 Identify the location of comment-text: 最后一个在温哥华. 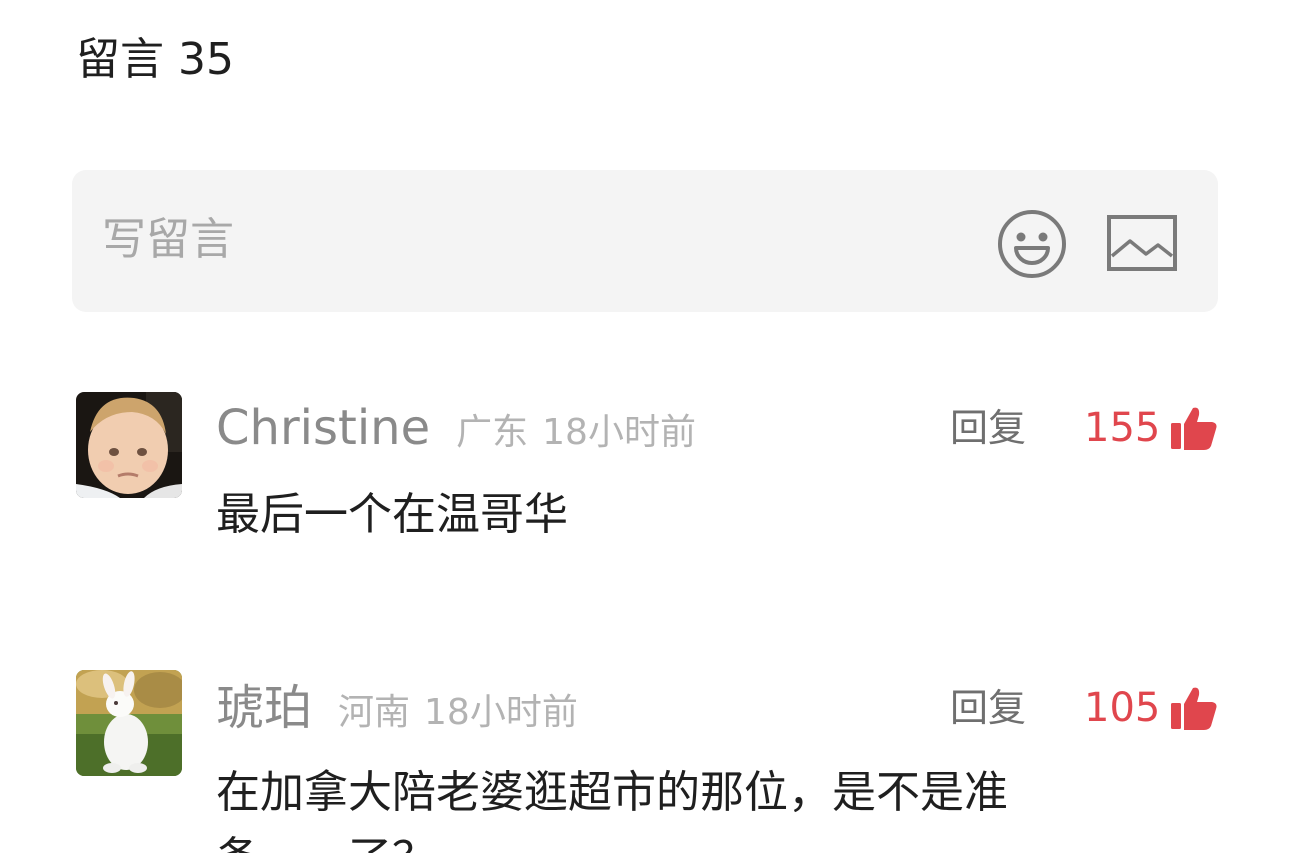
(716, 515).